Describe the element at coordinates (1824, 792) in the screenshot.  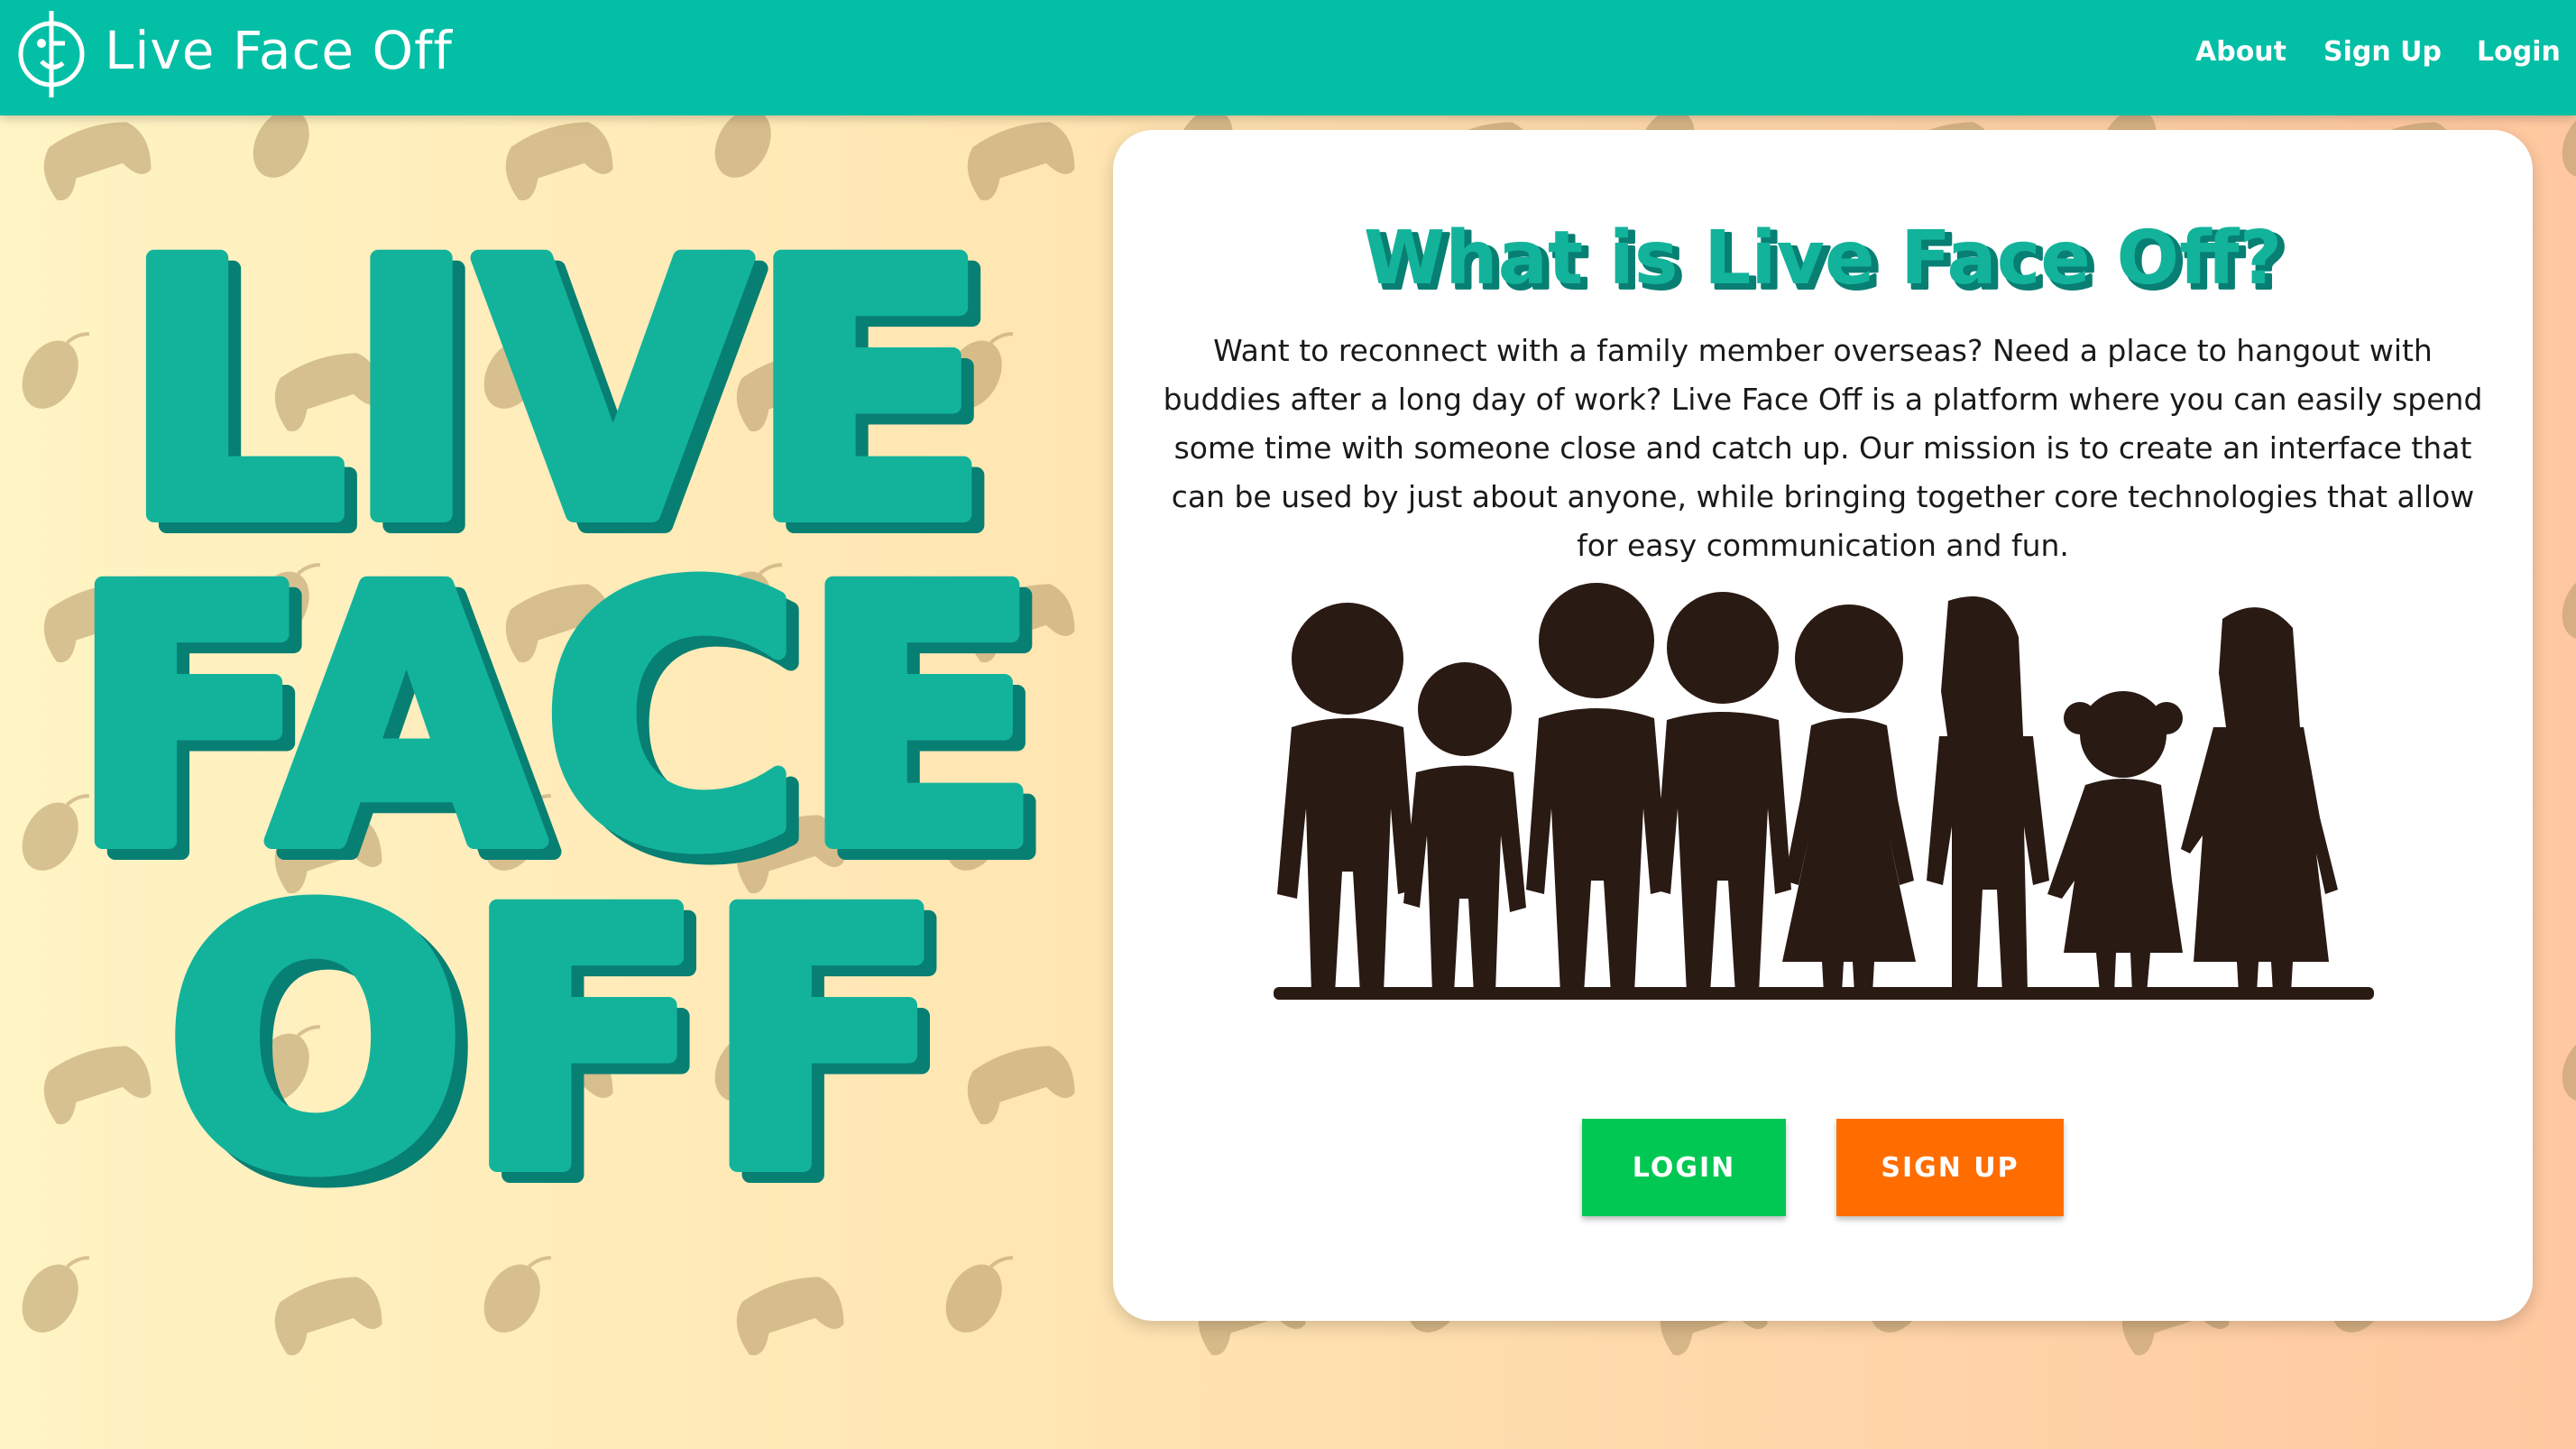
I see `family-silhouette-image` at that location.